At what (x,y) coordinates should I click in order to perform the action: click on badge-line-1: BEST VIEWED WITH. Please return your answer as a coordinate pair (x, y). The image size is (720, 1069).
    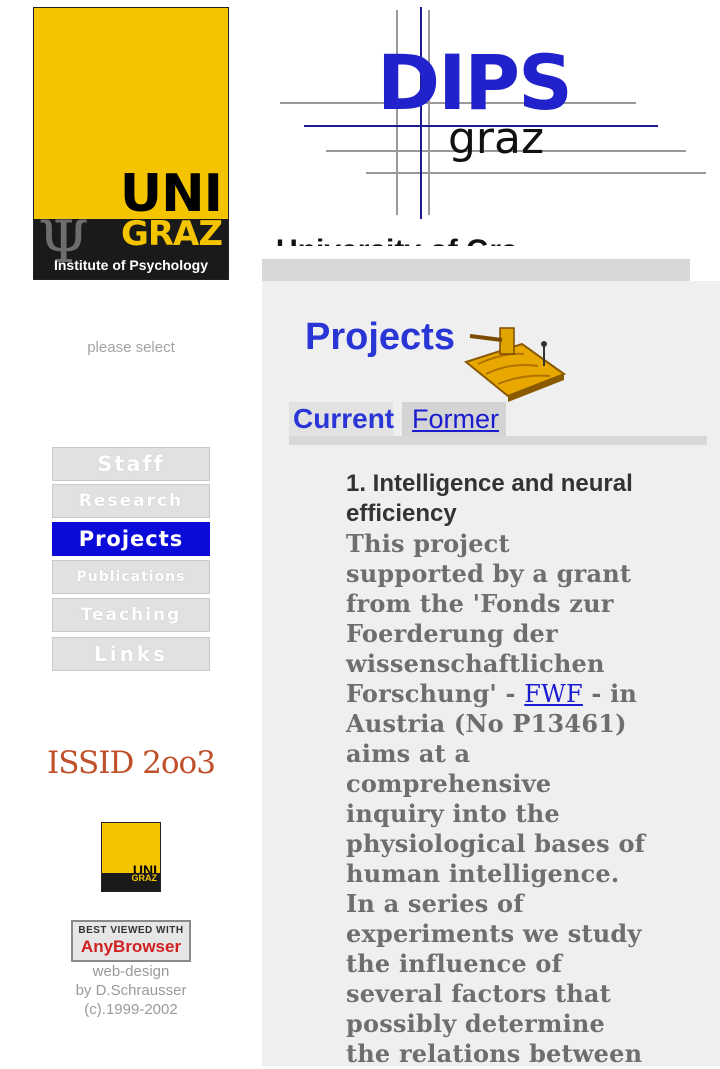
    Looking at the image, I should click on (131, 930).